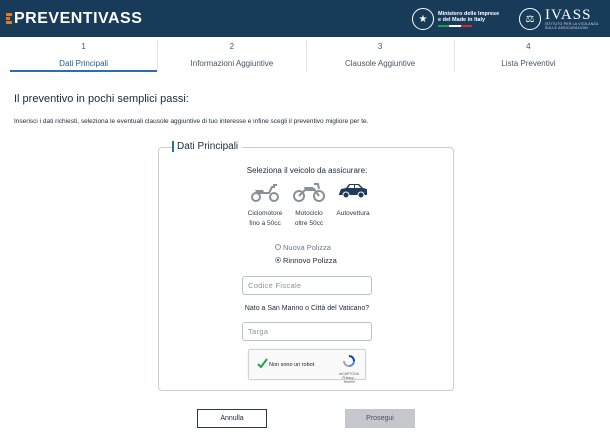 The height and width of the screenshot is (446, 610). I want to click on recaptcha-logo: reCAPTCHA Privacy - Termini, so click(349, 369).